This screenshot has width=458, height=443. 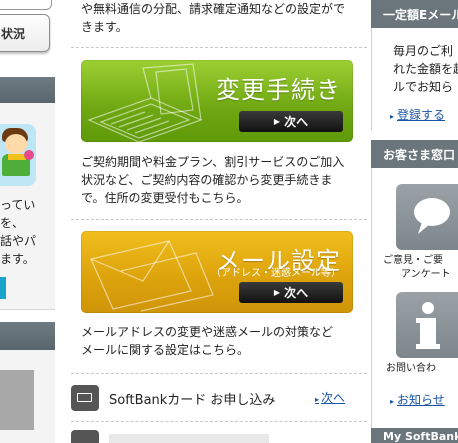 I want to click on fixed-amount-email-header: 一定額Eメール, so click(x=414, y=14).